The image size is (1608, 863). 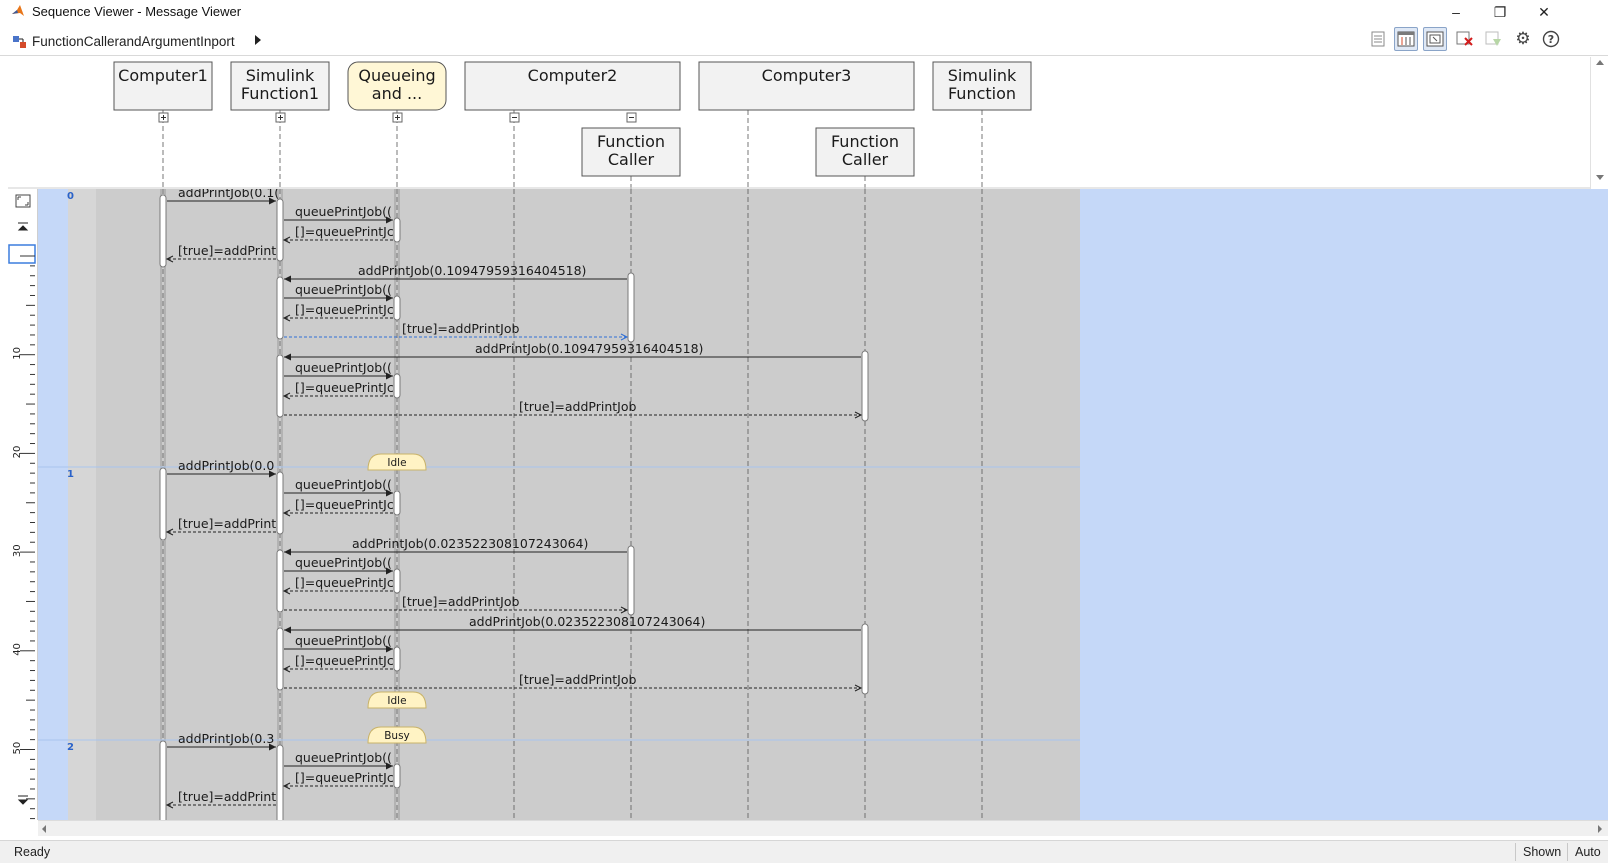 What do you see at coordinates (1599, 123) in the screenshot?
I see `header-scrollbar` at bounding box center [1599, 123].